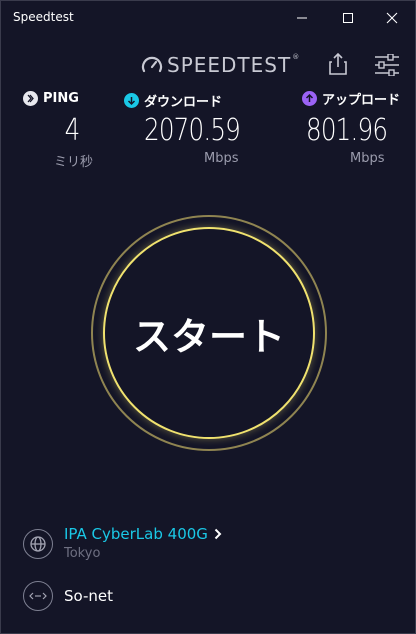 The height and width of the screenshot is (634, 416). I want to click on ping-icon, so click(30, 98).